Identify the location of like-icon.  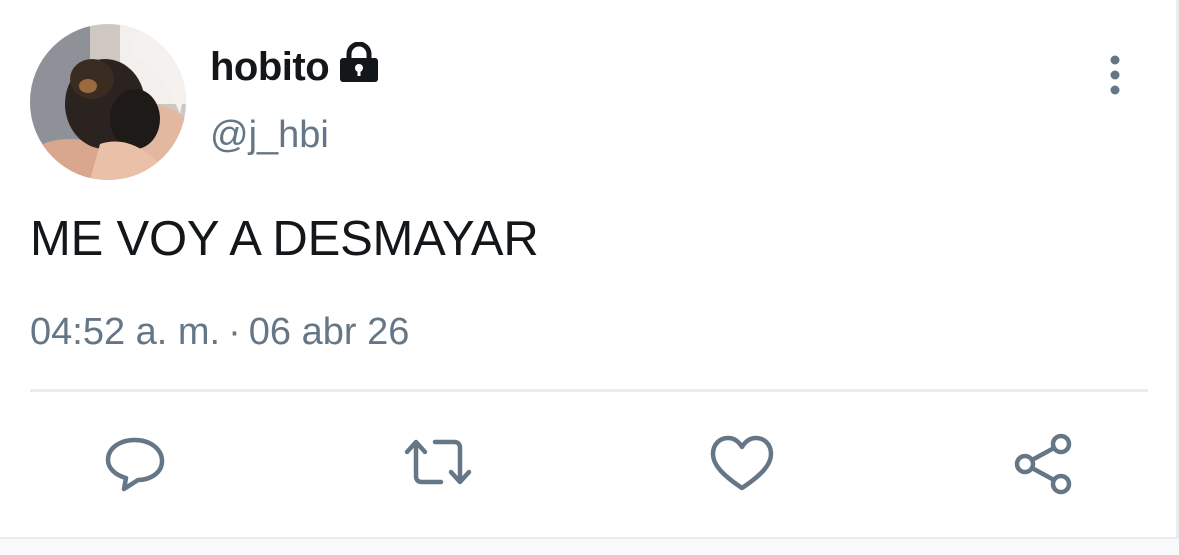
(742, 463).